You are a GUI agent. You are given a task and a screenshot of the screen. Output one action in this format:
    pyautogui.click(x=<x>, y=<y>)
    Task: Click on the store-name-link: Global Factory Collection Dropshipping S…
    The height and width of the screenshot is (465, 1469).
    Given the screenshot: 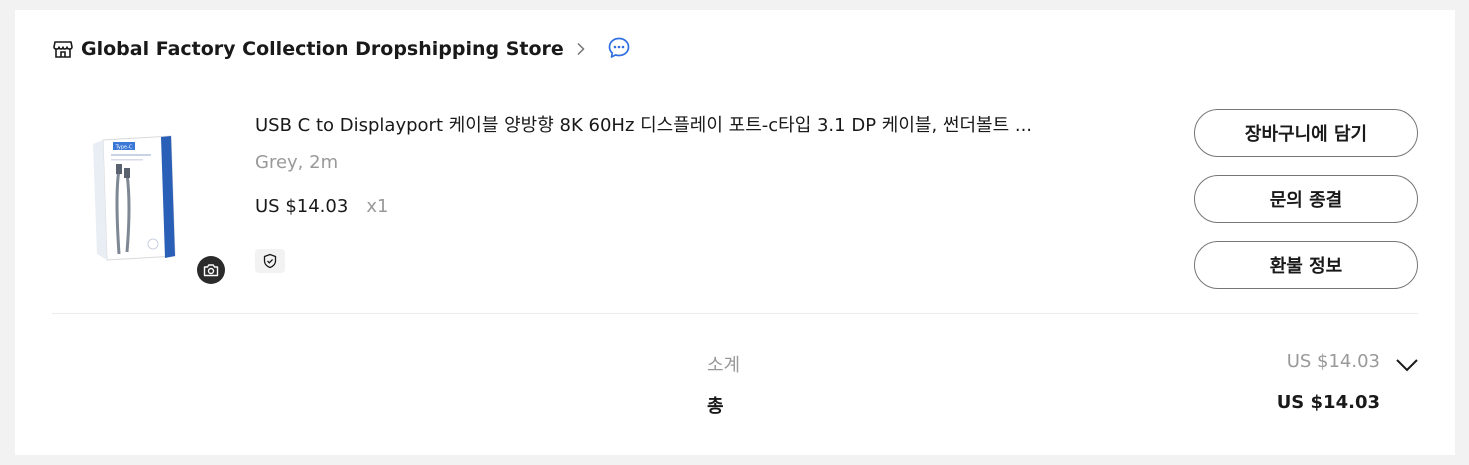 What is the action you would take?
    pyautogui.click(x=322, y=49)
    